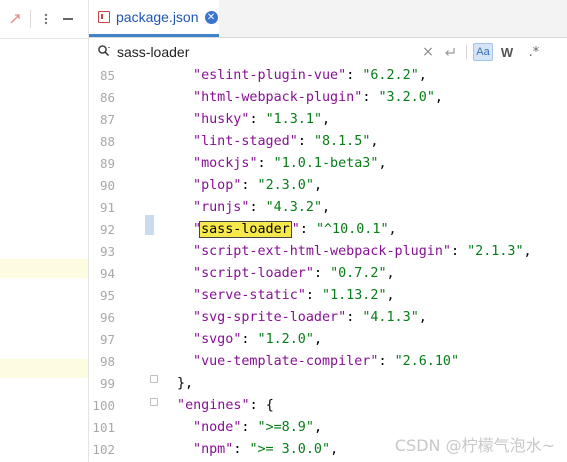 The image size is (567, 462). Describe the element at coordinates (328, 341) in the screenshot. I see `code-line: 97 "svgo": "1.2.0",` at that location.